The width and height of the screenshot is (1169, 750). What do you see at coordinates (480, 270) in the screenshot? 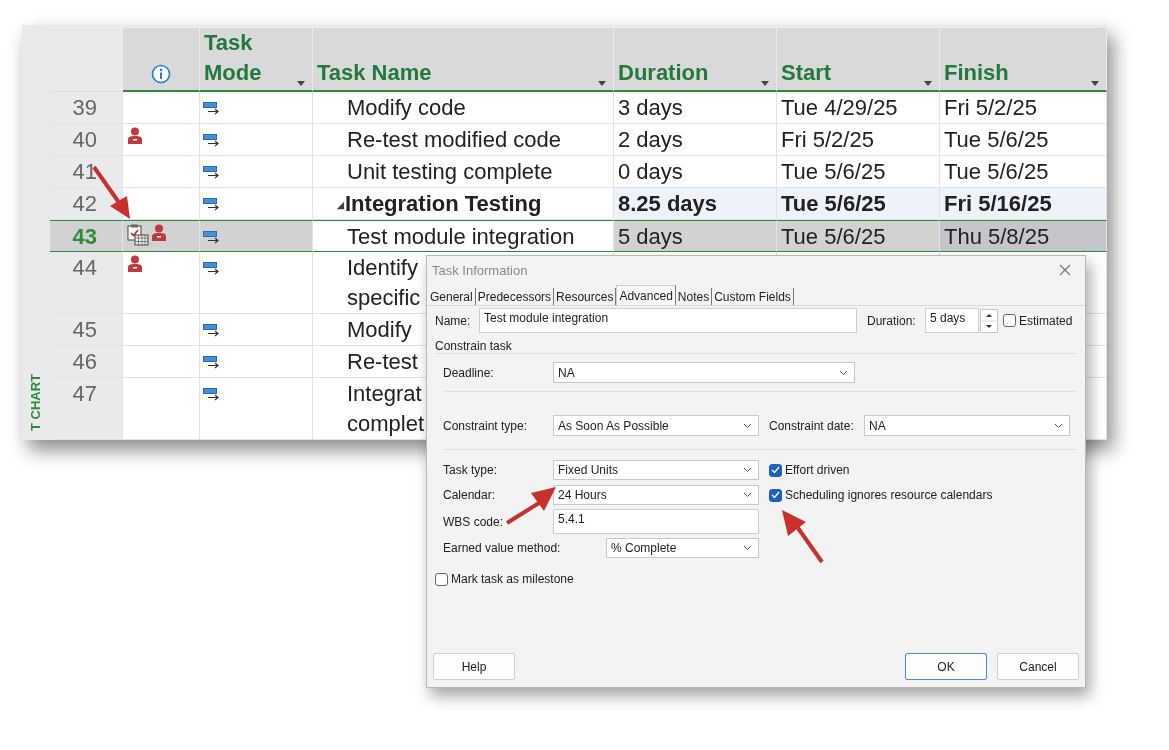
I see `dialog-title: Task Information` at bounding box center [480, 270].